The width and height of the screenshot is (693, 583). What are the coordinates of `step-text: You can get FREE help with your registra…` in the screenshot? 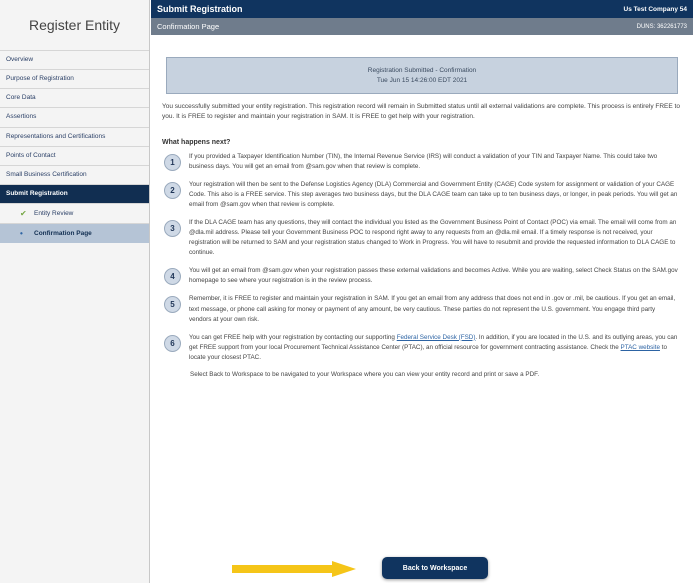 It's located at (434, 348).